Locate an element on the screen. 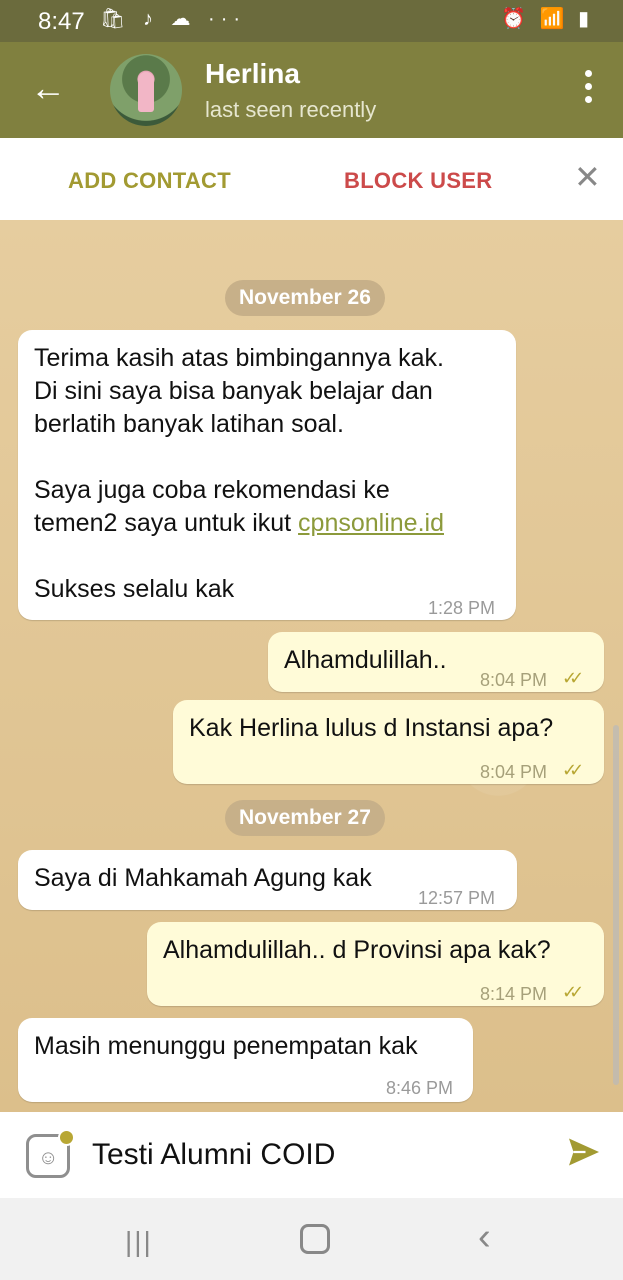 Image resolution: width=623 pixels, height=1280 pixels. message-input is located at coordinates (312, 1155).